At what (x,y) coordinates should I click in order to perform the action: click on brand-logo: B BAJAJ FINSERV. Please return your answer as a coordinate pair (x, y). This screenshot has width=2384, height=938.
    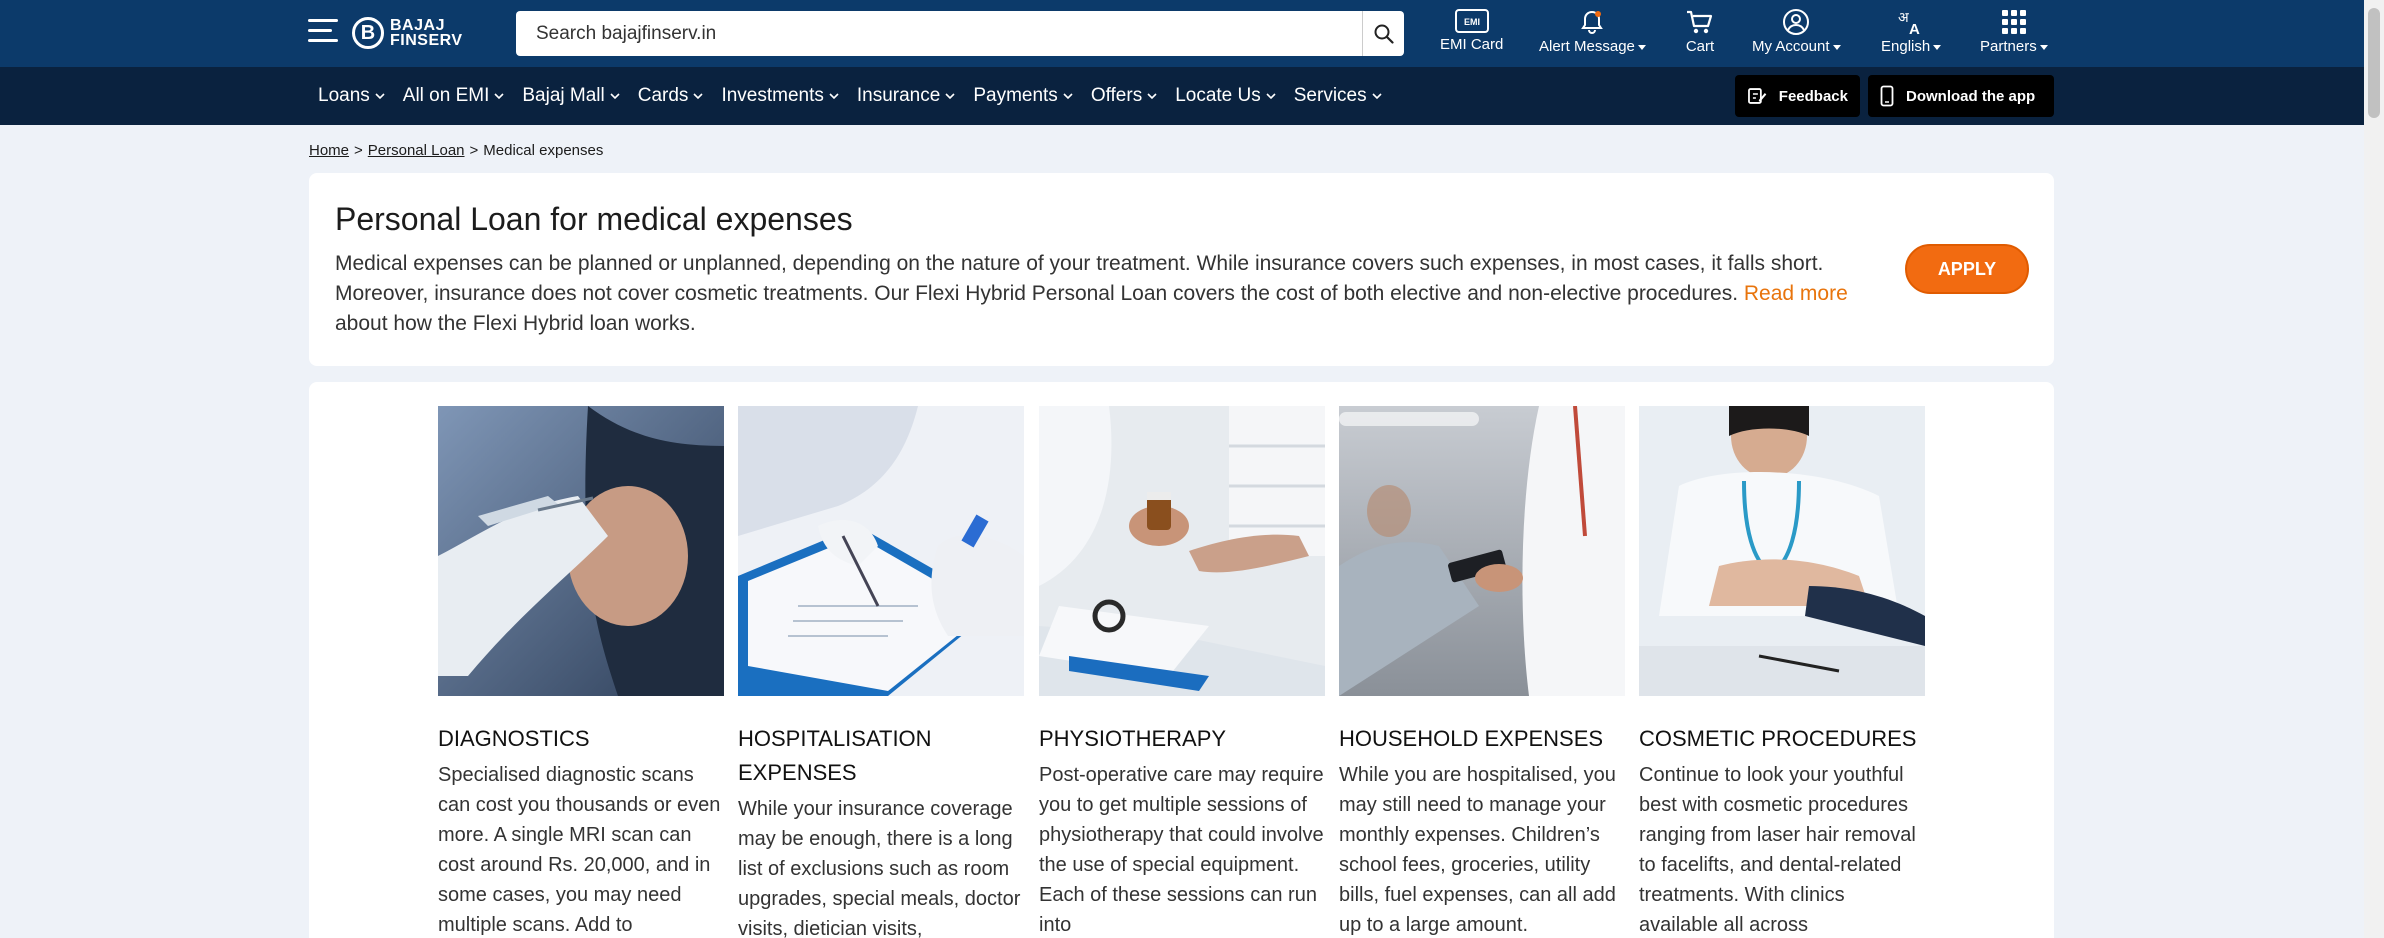
    Looking at the image, I should click on (407, 33).